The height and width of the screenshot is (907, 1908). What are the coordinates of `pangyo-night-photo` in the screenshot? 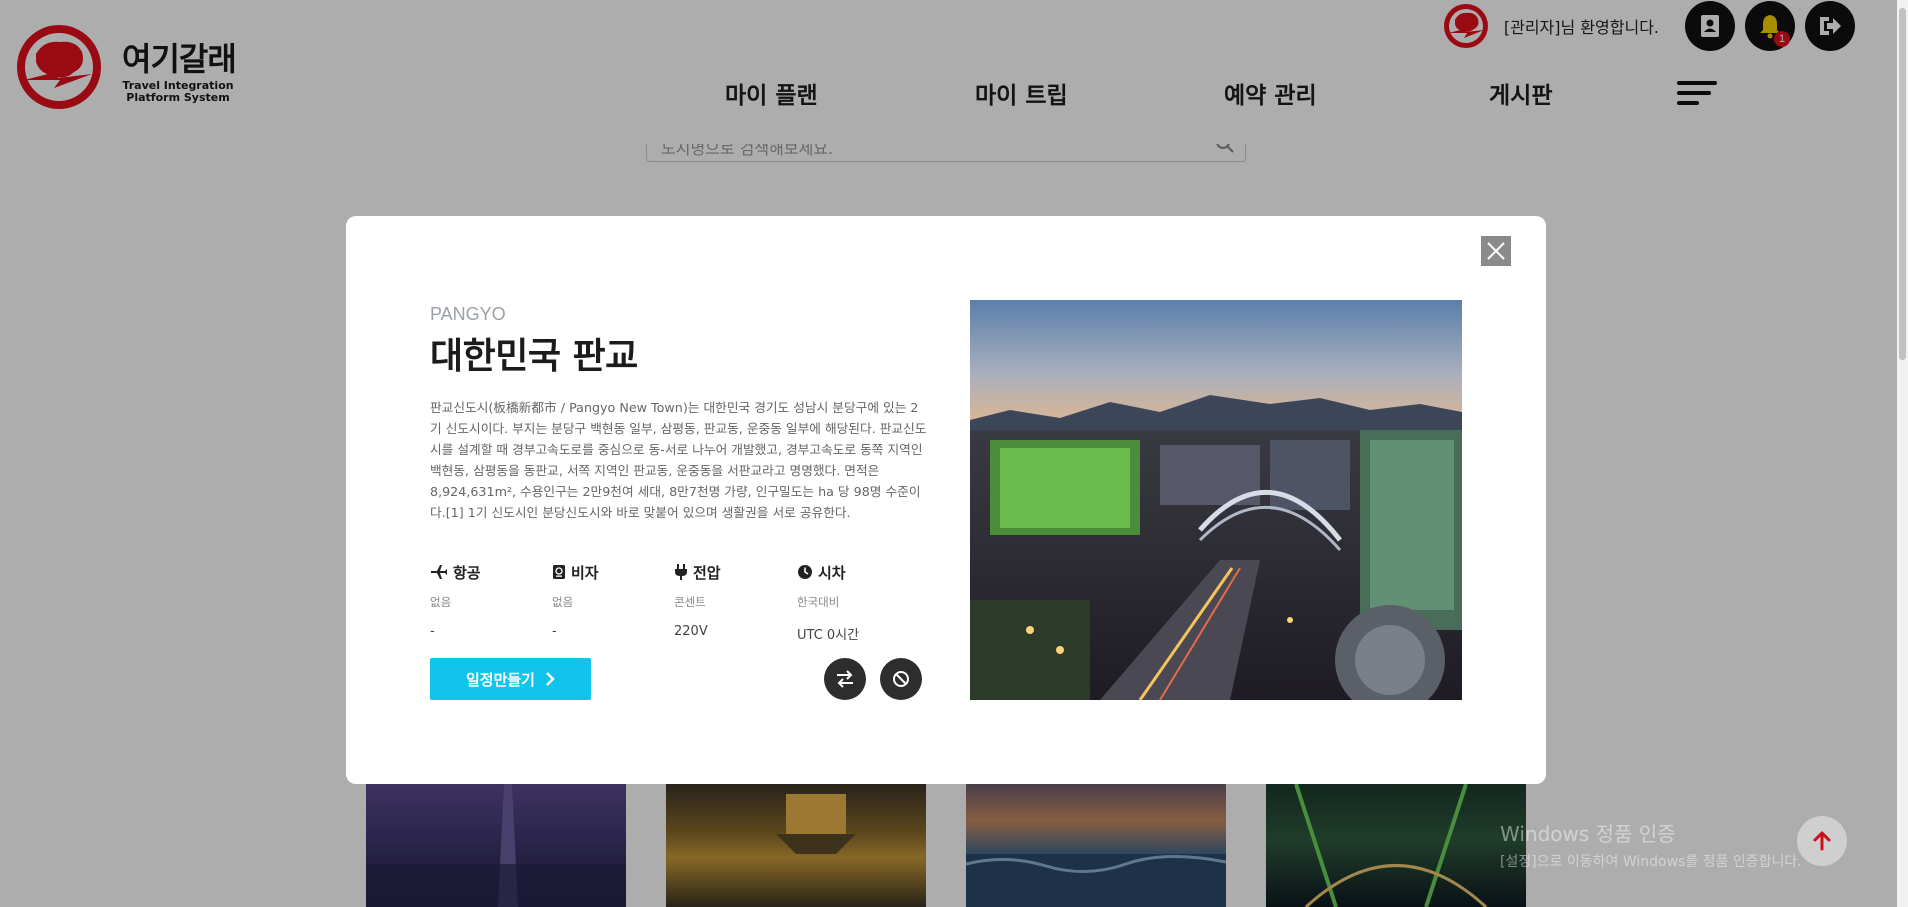 It's located at (1216, 500).